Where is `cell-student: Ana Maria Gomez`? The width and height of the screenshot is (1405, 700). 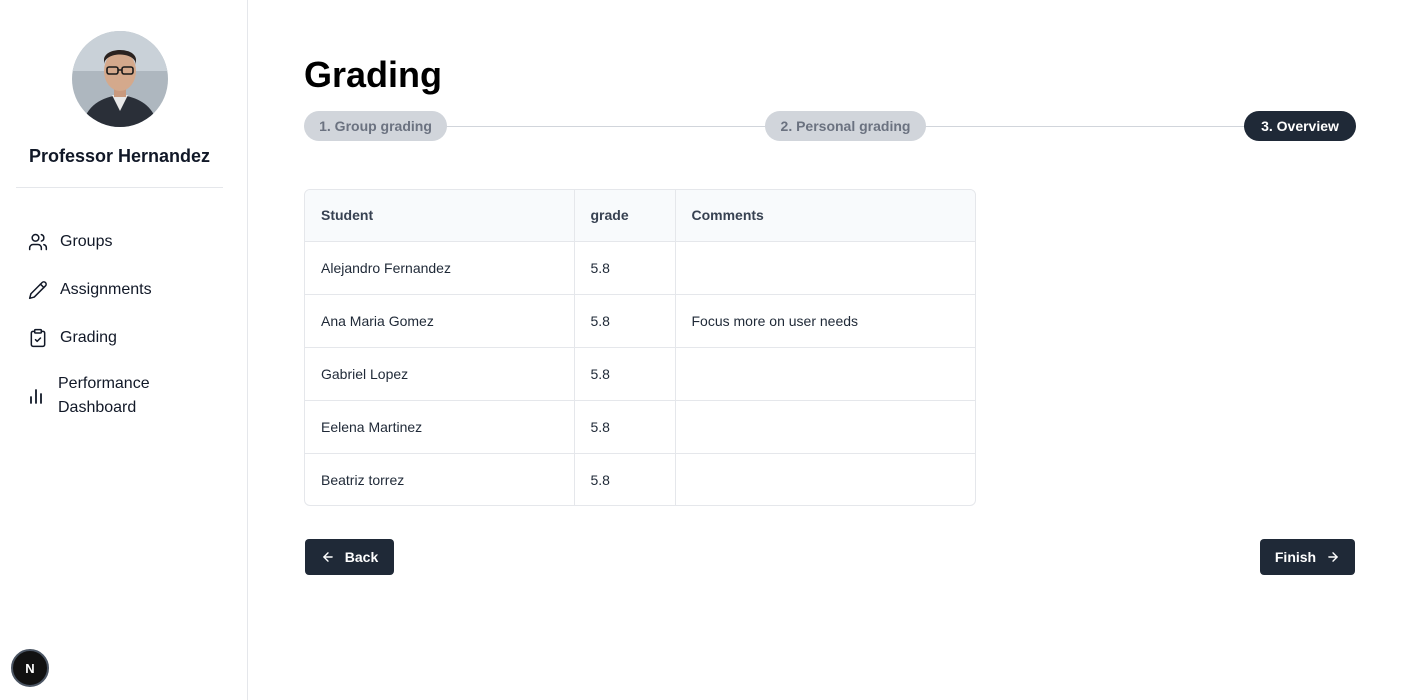 cell-student: Ana Maria Gomez is located at coordinates (440, 321).